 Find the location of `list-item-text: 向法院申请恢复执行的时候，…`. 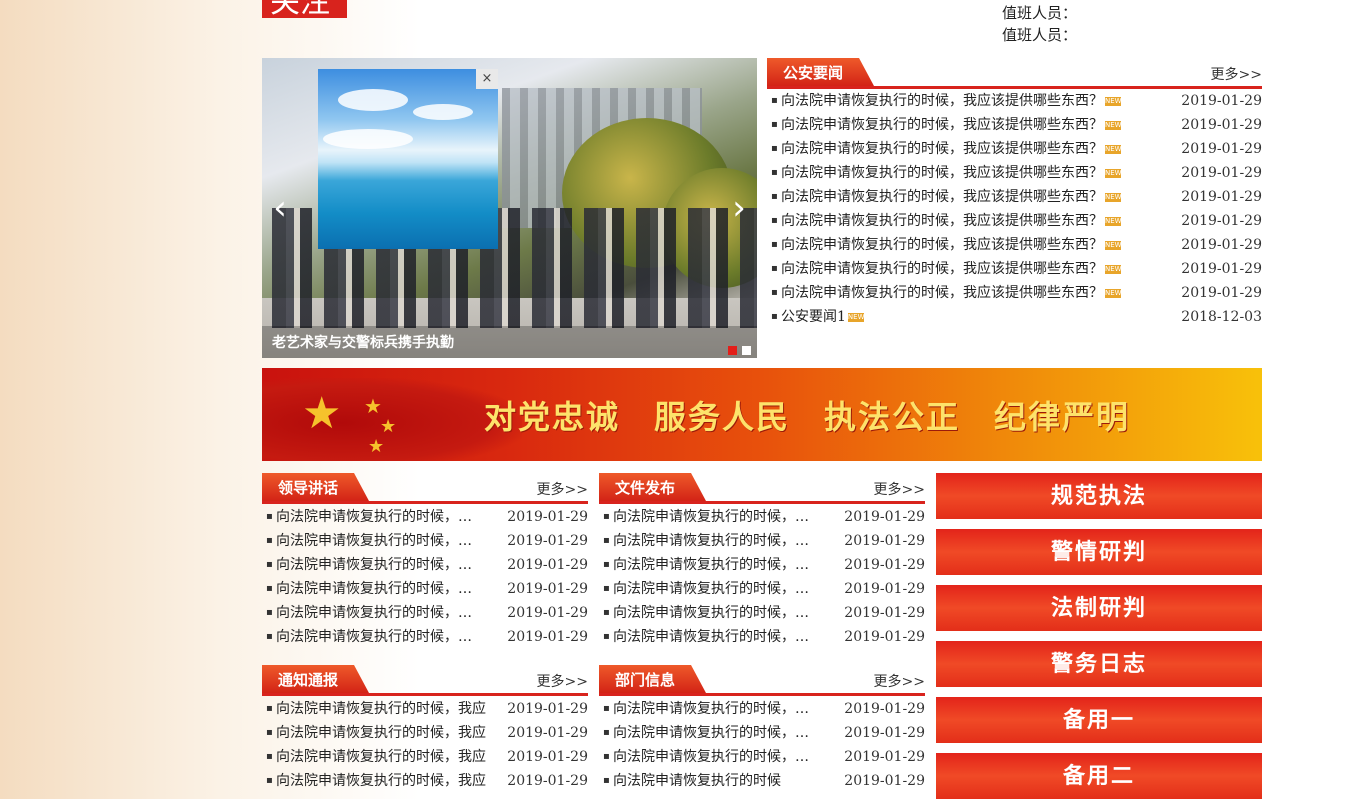

list-item-text: 向法院申请恢复执行的时候，… is located at coordinates (711, 565).